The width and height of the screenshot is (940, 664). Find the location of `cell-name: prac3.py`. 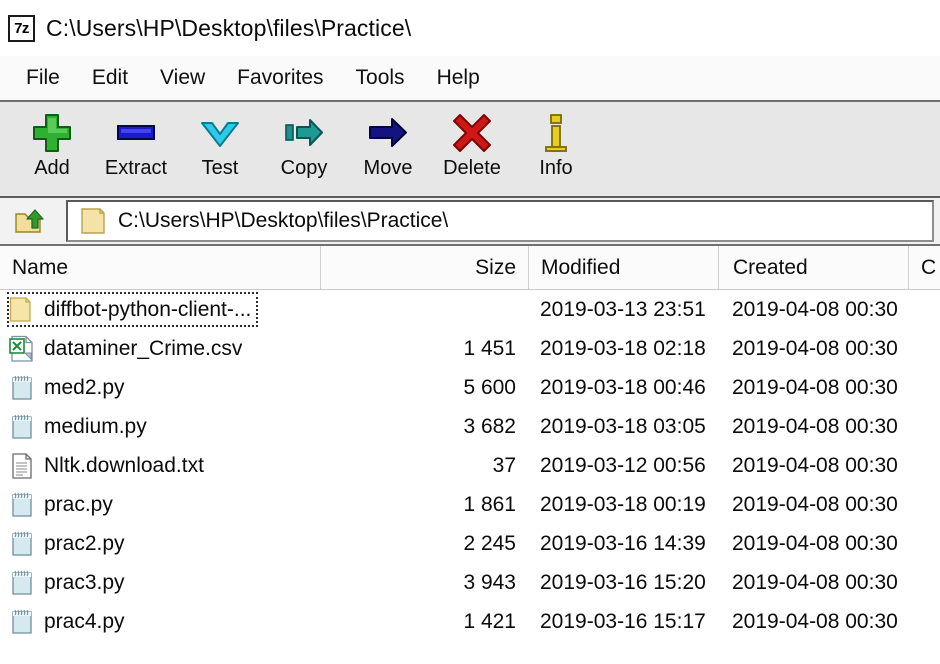

cell-name: prac3.py is located at coordinates (160, 582).